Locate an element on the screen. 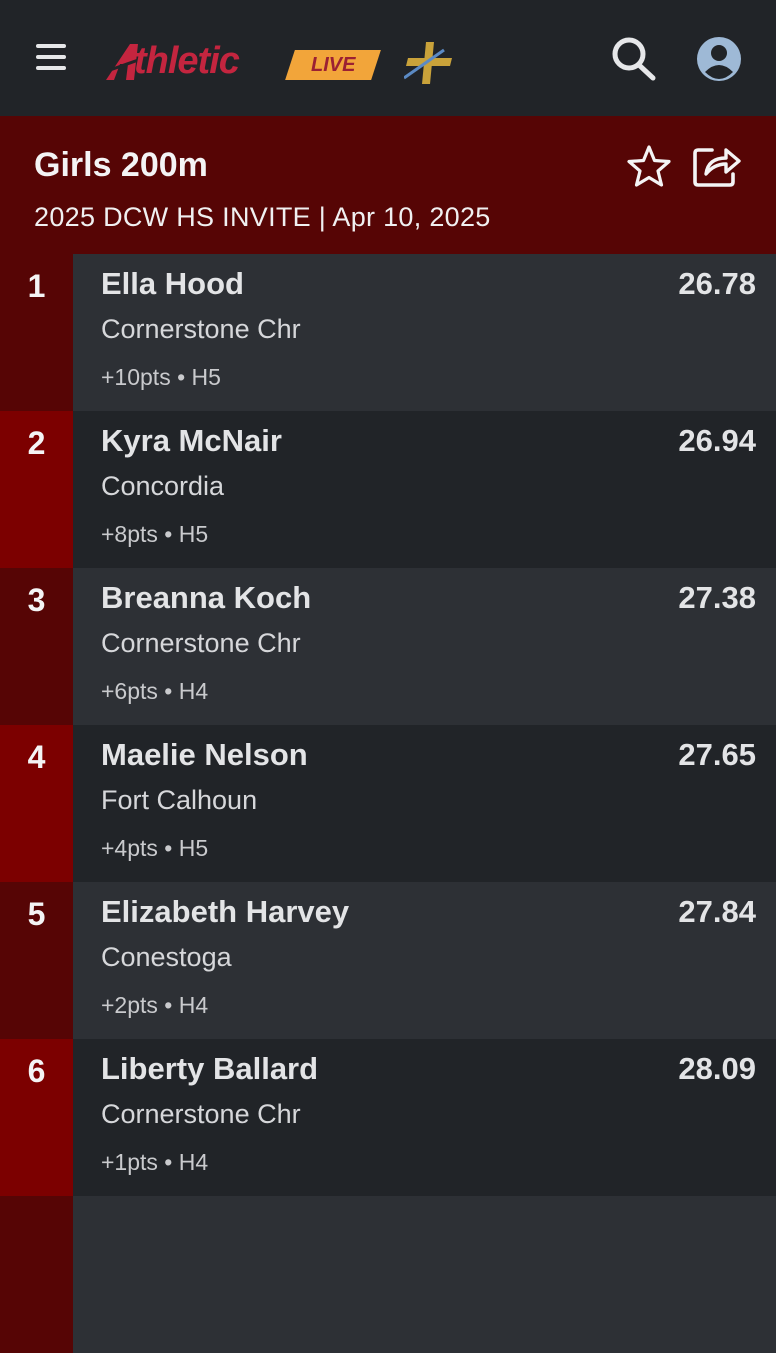  event-title: Girls 200m is located at coordinates (121, 165).